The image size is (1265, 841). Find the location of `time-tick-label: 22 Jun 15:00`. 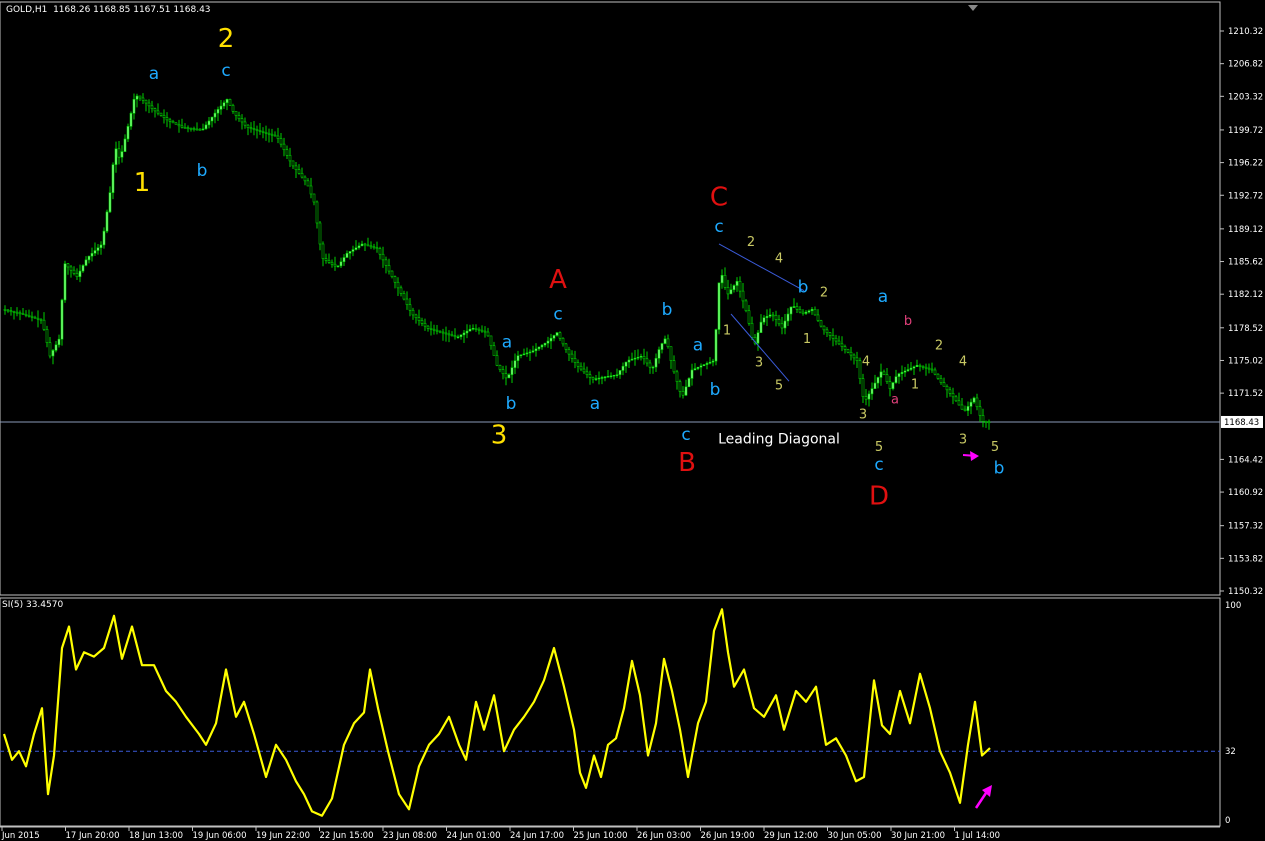

time-tick-label: 22 Jun 15:00 is located at coordinates (347, 836).